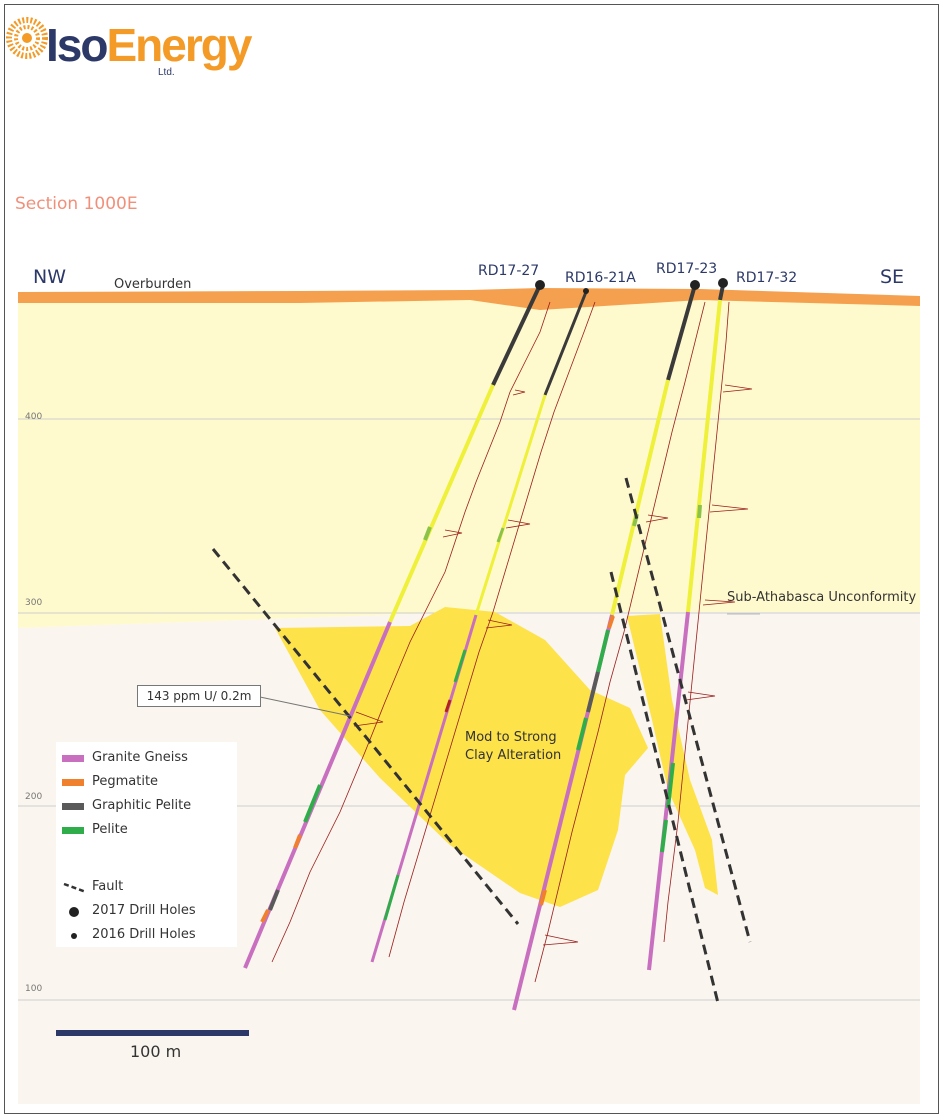  What do you see at coordinates (513, 755) in the screenshot?
I see `alteration-label-line2: Clay Alteration` at bounding box center [513, 755].